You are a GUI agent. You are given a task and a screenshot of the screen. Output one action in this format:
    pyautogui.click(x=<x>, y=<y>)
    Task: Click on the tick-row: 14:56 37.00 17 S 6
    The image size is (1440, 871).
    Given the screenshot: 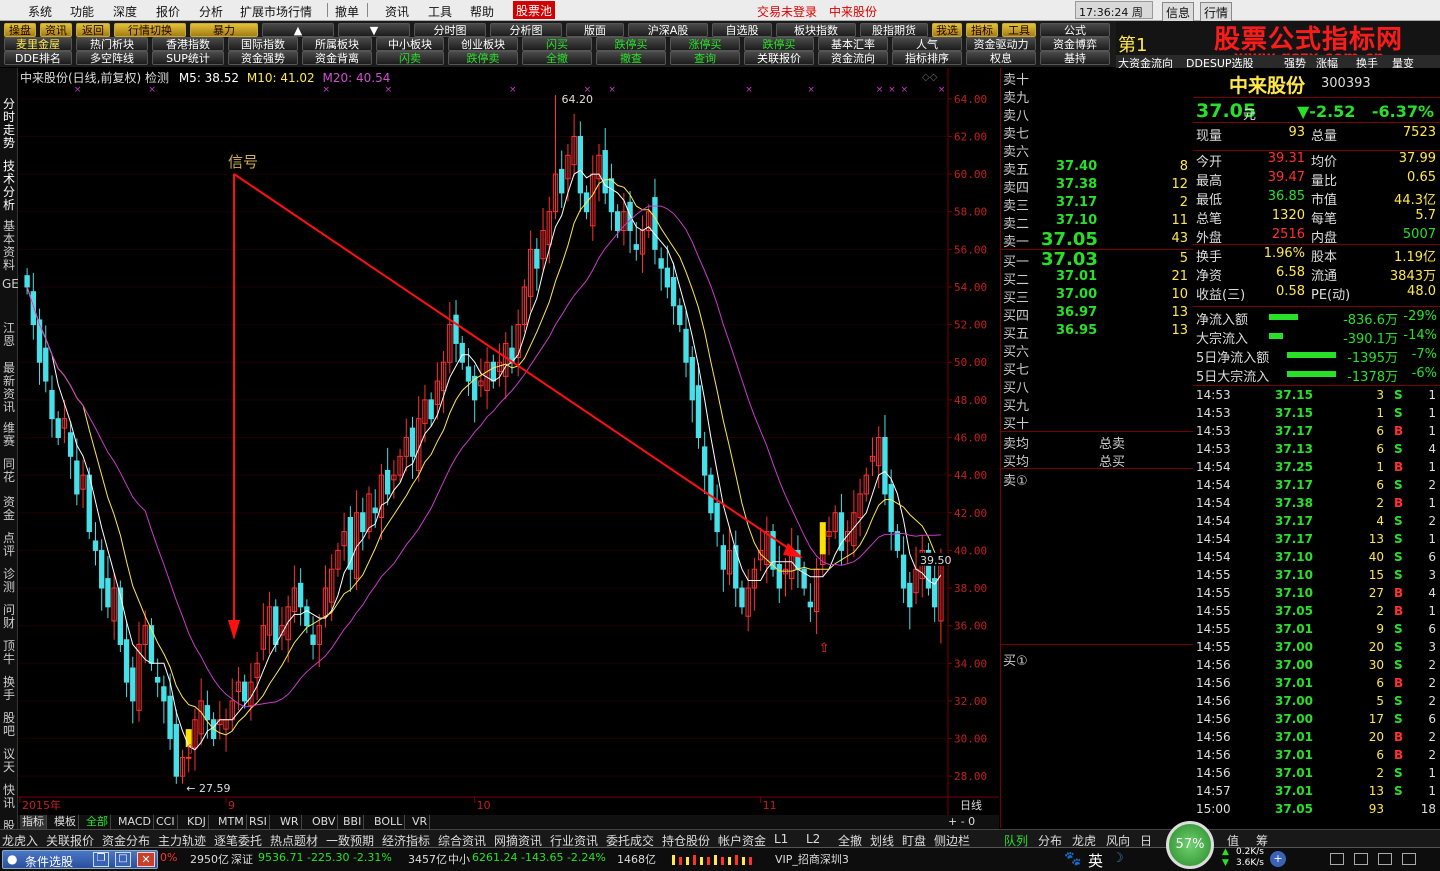 What is the action you would take?
    pyautogui.click(x=1316, y=721)
    